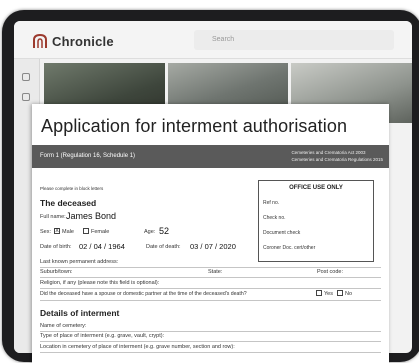 This screenshot has height=363, width=419. I want to click on spouse-yes-label: Yes, so click(328, 294).